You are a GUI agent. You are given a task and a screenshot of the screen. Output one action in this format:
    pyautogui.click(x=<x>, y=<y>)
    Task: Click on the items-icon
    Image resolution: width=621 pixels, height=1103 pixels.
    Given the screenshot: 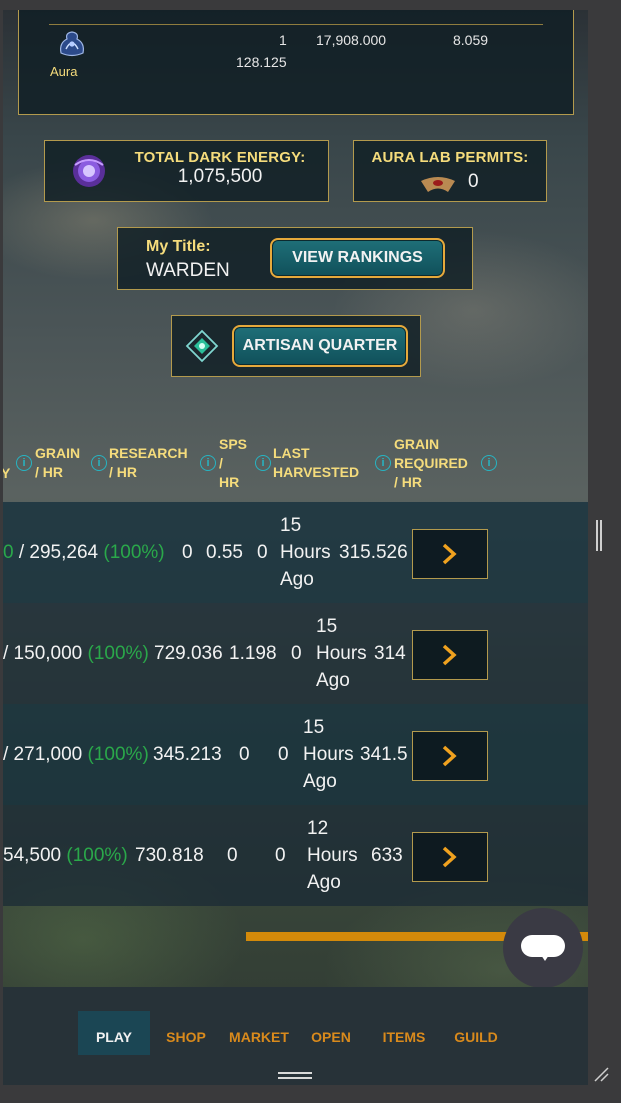 What is the action you would take?
    pyautogui.click(x=404, y=1020)
    